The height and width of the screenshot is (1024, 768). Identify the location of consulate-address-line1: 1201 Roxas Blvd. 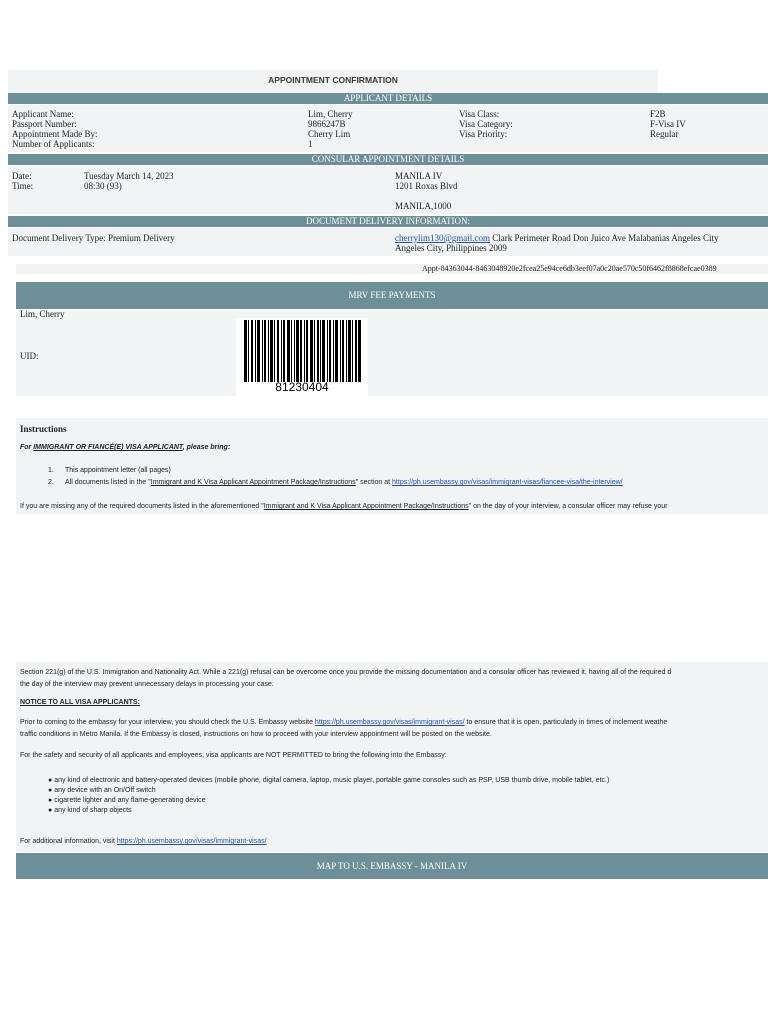
(426, 186).